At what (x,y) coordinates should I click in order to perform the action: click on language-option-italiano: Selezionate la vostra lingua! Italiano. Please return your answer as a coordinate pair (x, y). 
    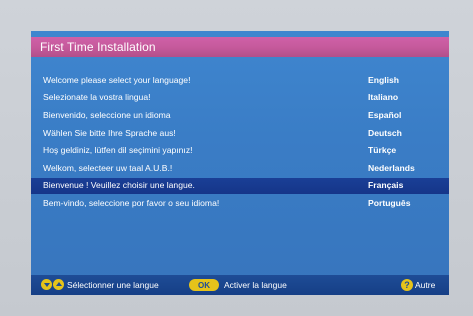
    Looking at the image, I should click on (240, 98).